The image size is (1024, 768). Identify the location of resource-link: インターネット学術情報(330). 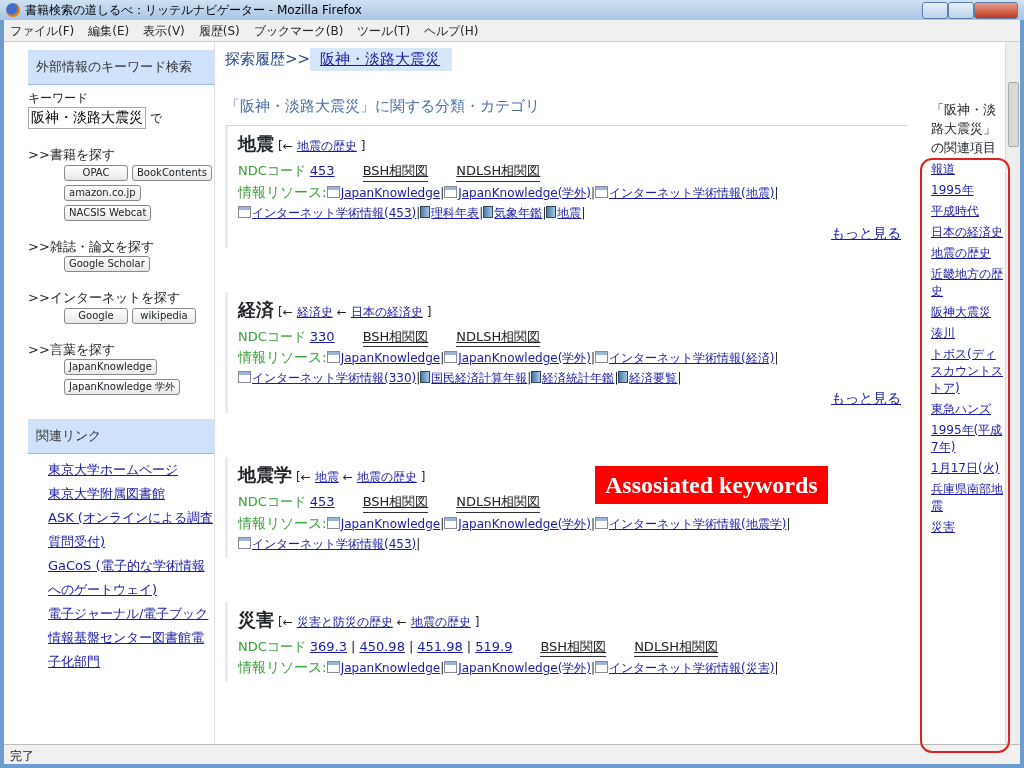
(334, 378).